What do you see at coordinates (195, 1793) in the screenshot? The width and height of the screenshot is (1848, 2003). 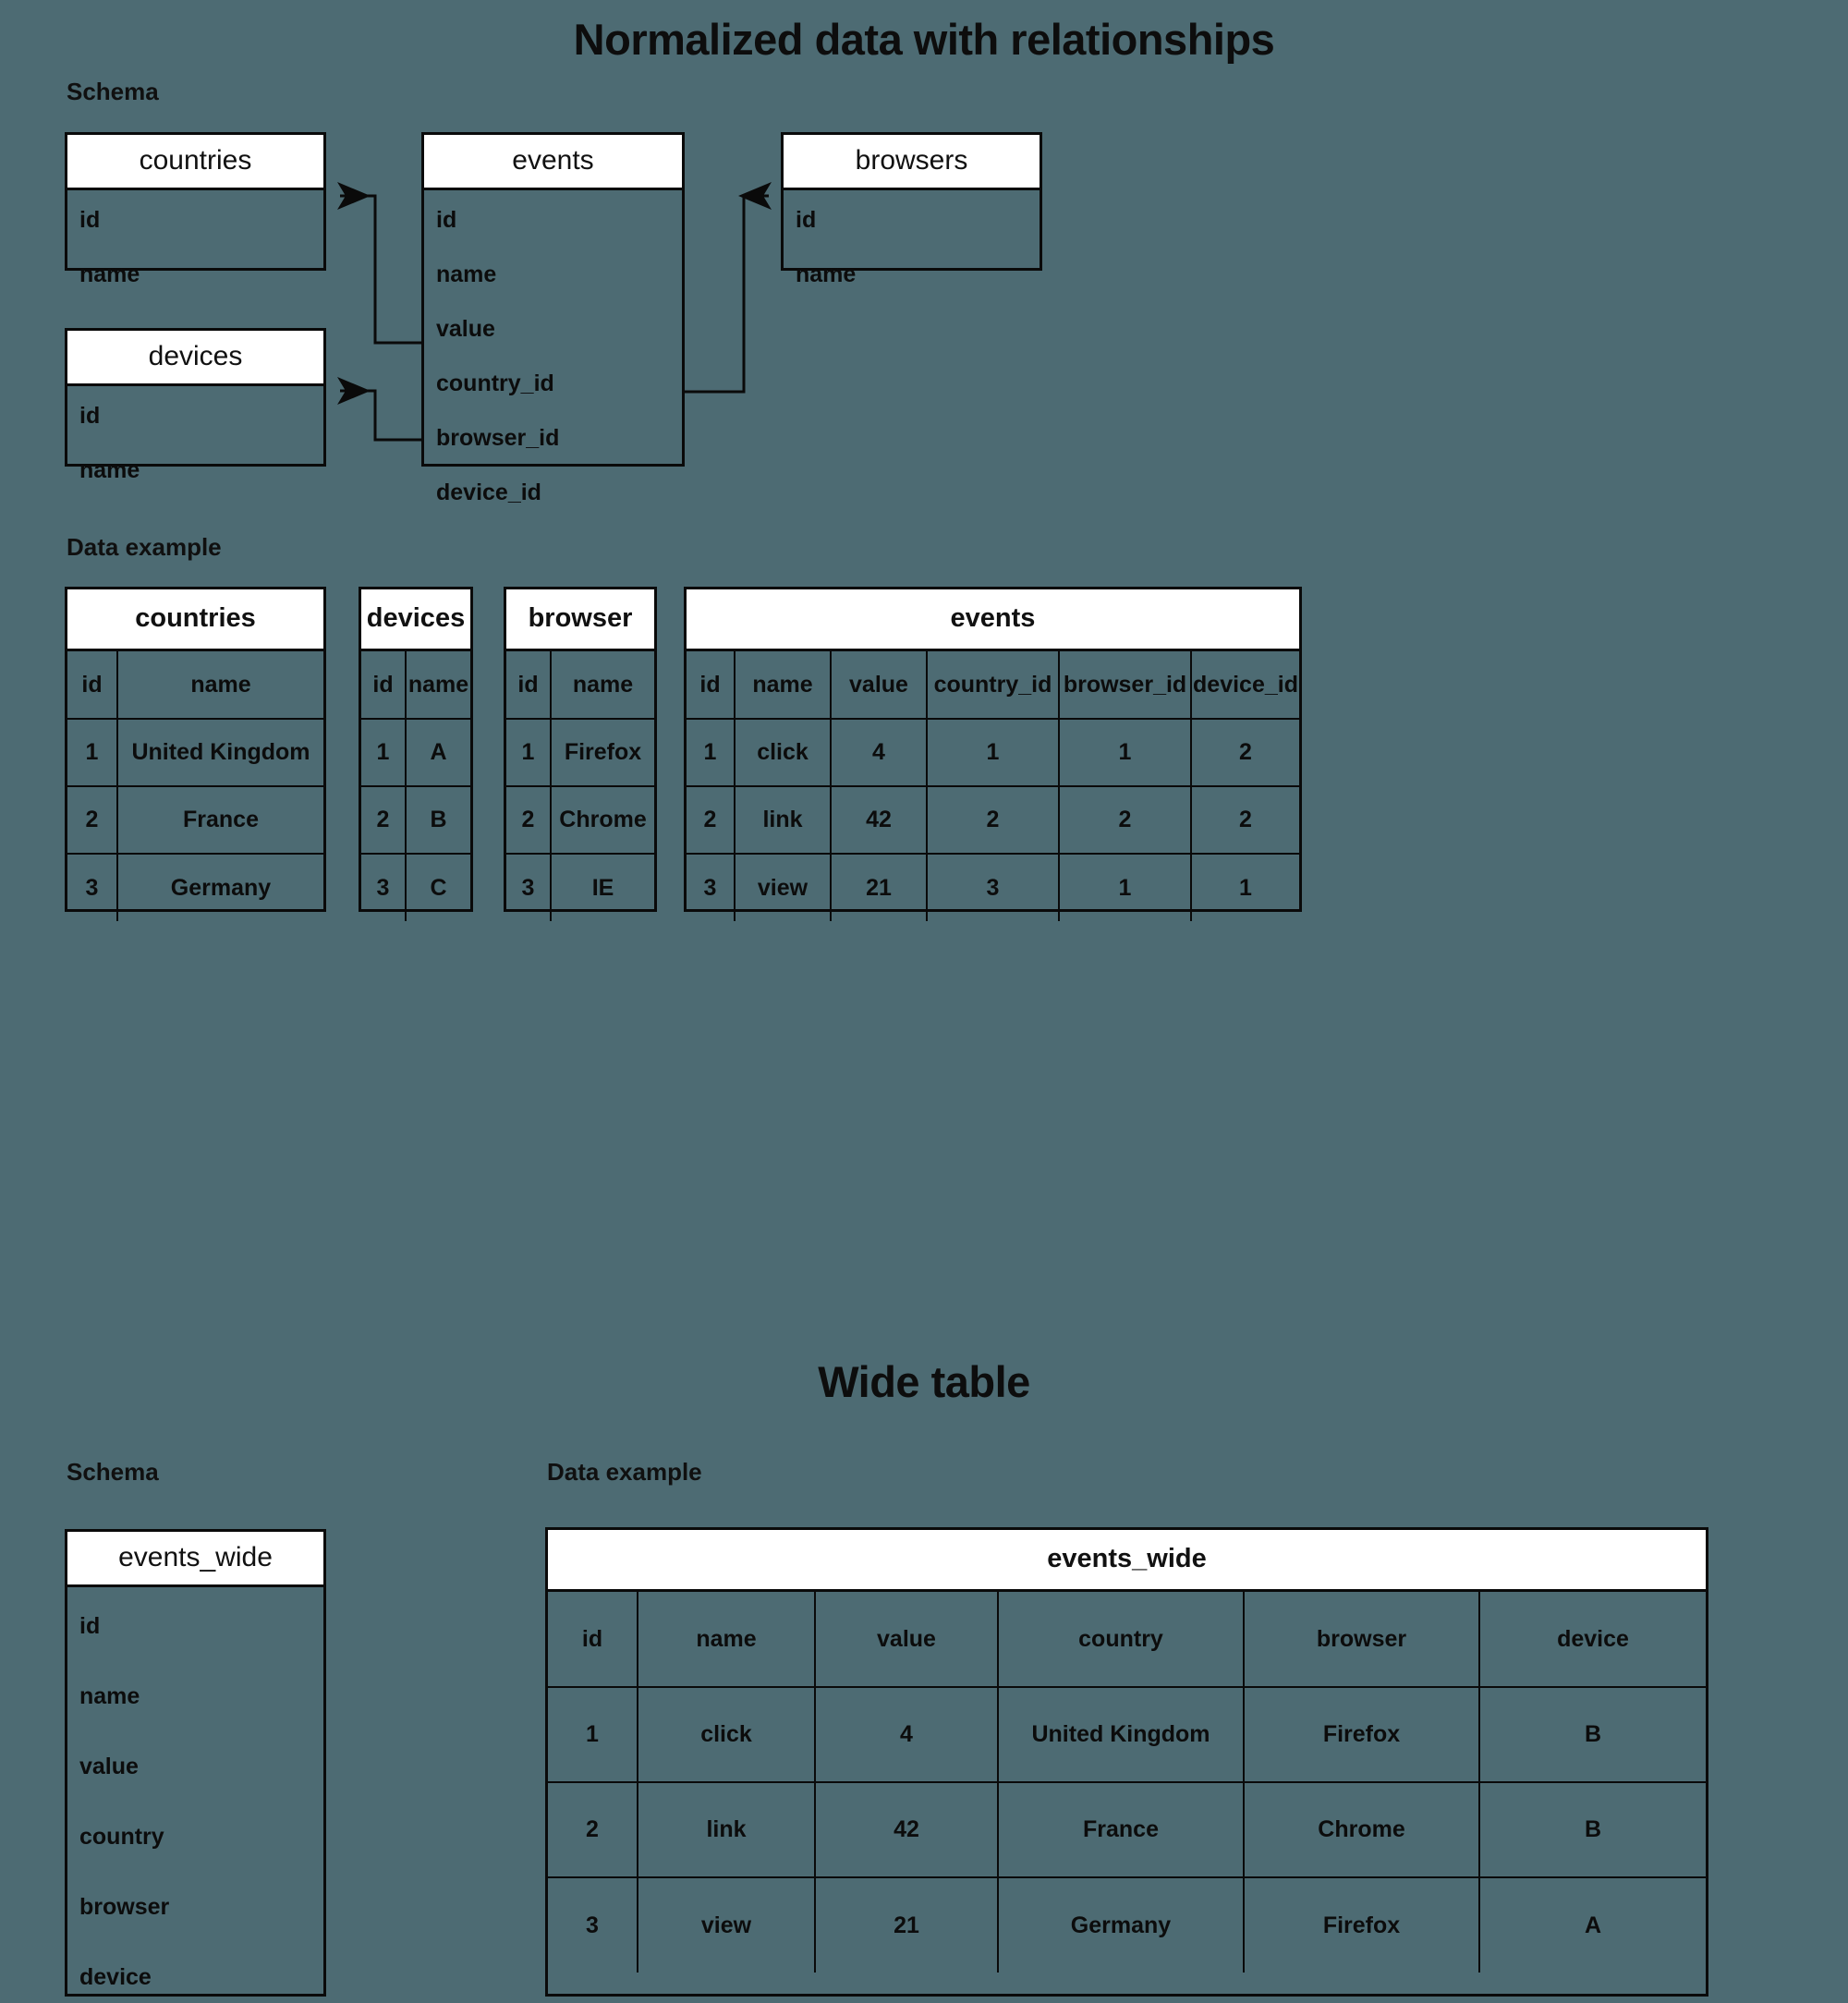 I see `er-box-events-wide-fields: id name value country browser device` at bounding box center [195, 1793].